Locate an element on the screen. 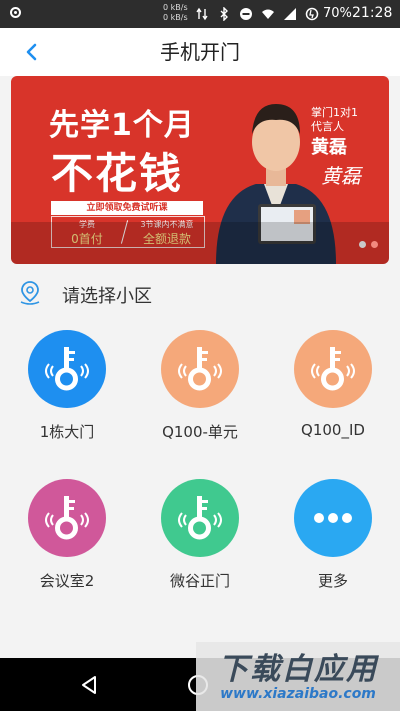  door-item: Q100-单元 is located at coordinates (200, 388).